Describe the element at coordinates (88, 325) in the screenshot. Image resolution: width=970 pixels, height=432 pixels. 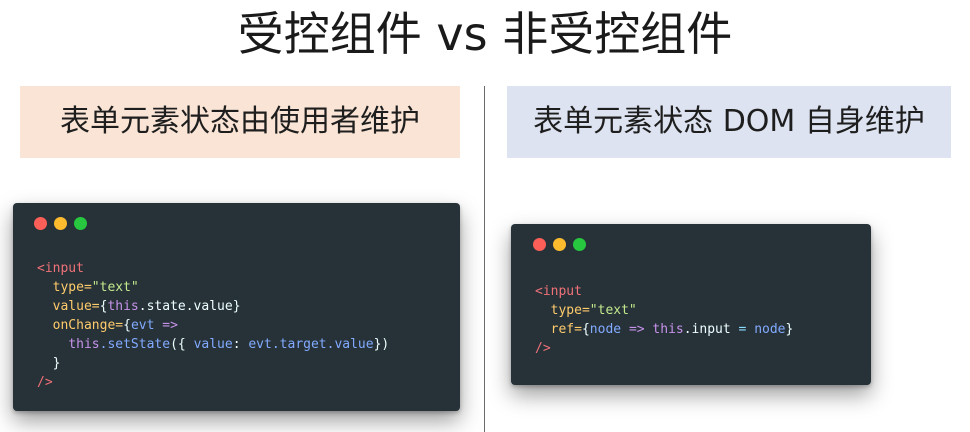
I see `code-token: onChange=` at that location.